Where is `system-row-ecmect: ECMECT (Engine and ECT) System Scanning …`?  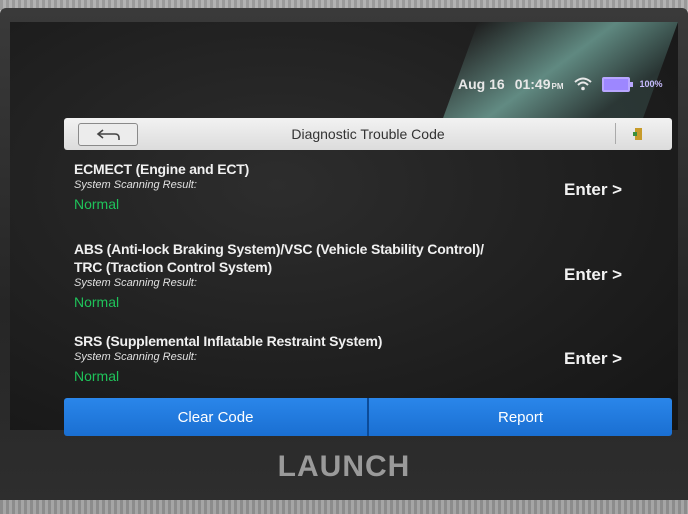
system-row-ecmect: ECMECT (Engine and ECT) System Scanning … is located at coordinates (354, 186).